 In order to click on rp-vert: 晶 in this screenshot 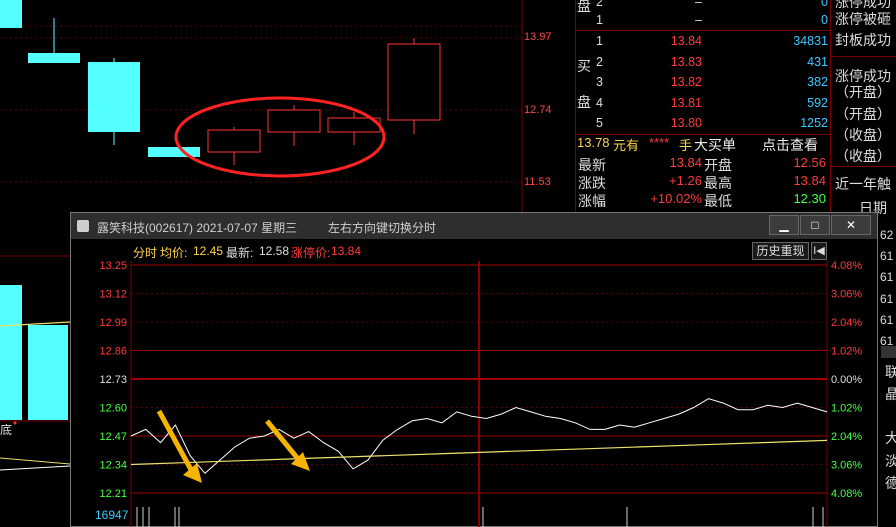, I will do `click(890, 394)`.